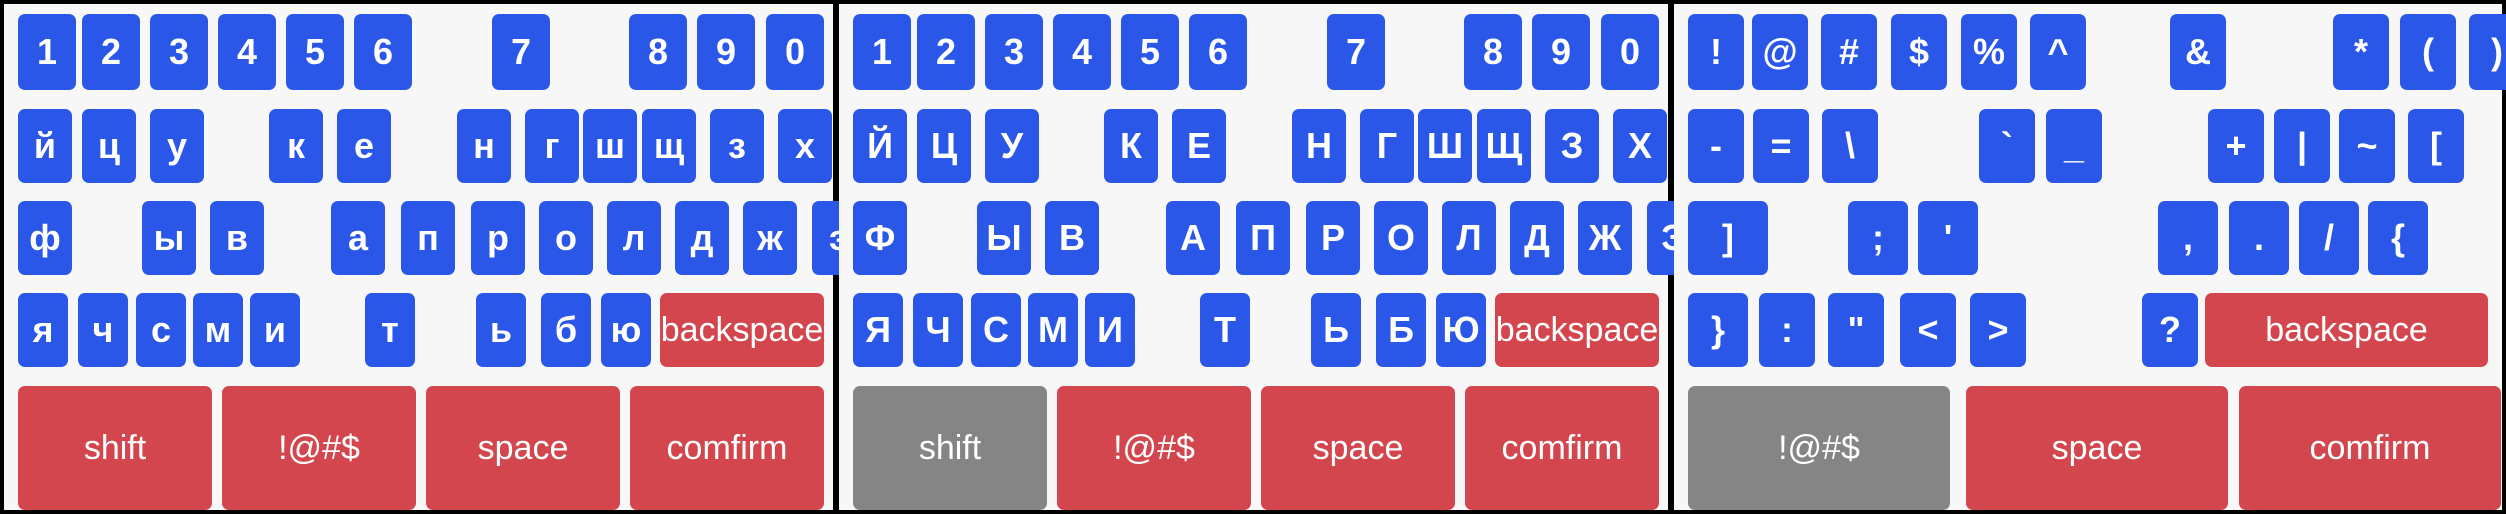 The image size is (2506, 514). What do you see at coordinates (296, 146) in the screenshot?
I see `key-u43a: к` at bounding box center [296, 146].